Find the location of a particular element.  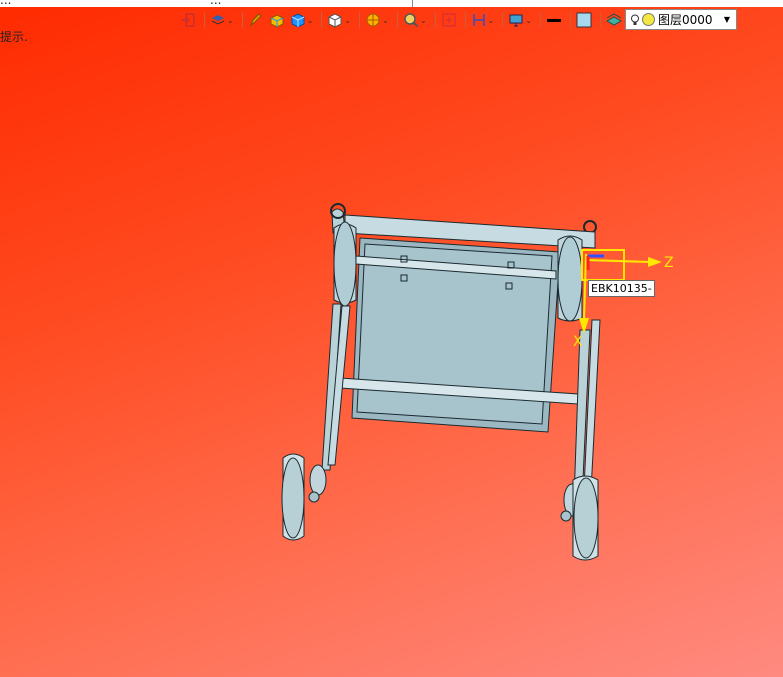

axis-x-label: X is located at coordinates (578, 342).